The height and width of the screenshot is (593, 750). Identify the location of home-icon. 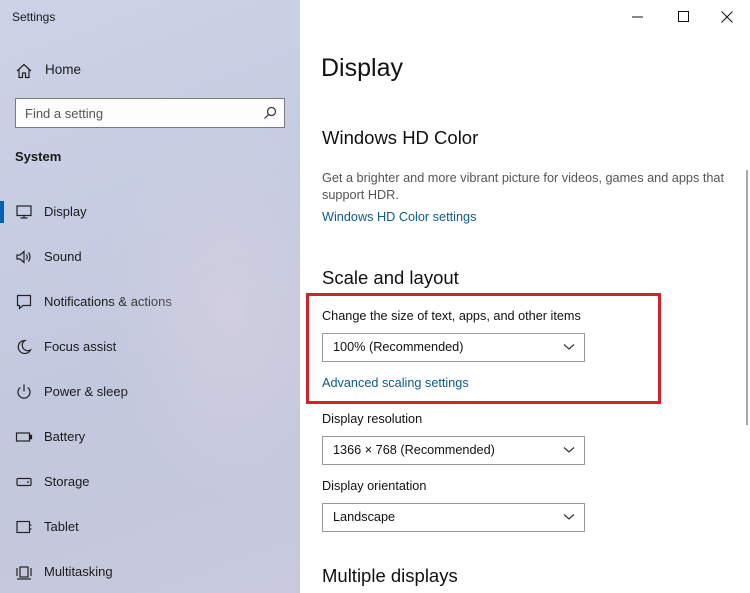
(24, 71).